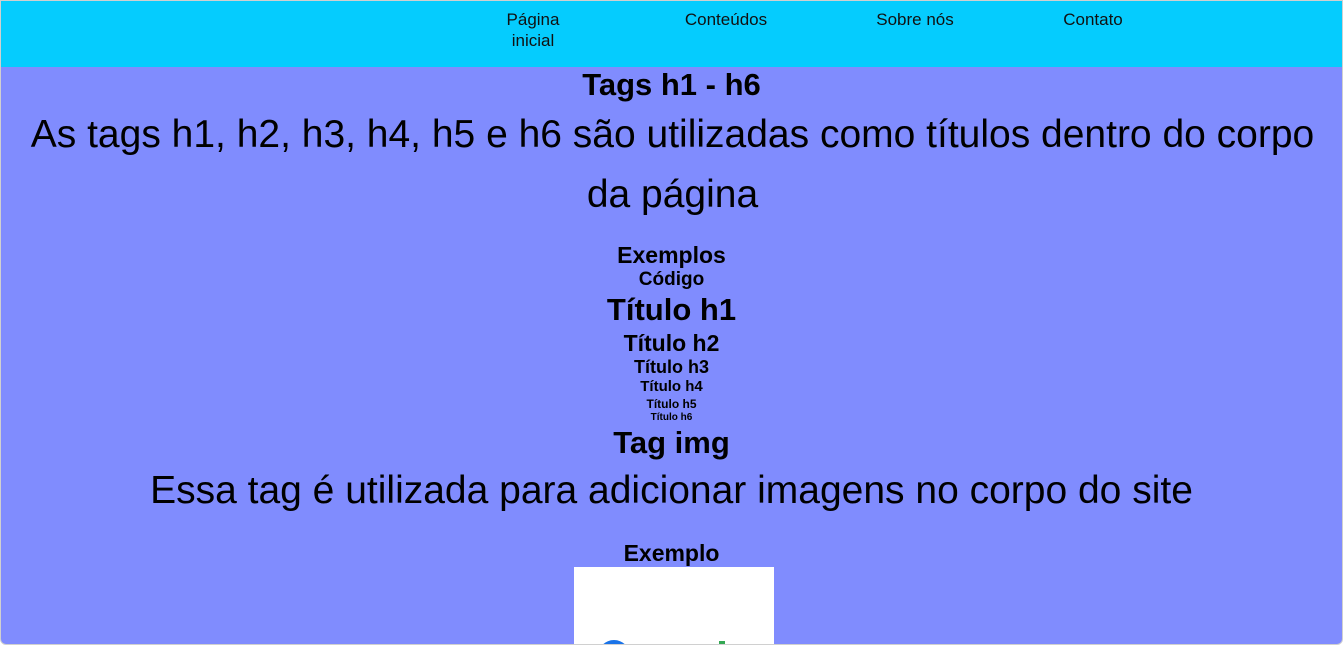  What do you see at coordinates (671, 309) in the screenshot?
I see `example-title-h1: Título h1` at bounding box center [671, 309].